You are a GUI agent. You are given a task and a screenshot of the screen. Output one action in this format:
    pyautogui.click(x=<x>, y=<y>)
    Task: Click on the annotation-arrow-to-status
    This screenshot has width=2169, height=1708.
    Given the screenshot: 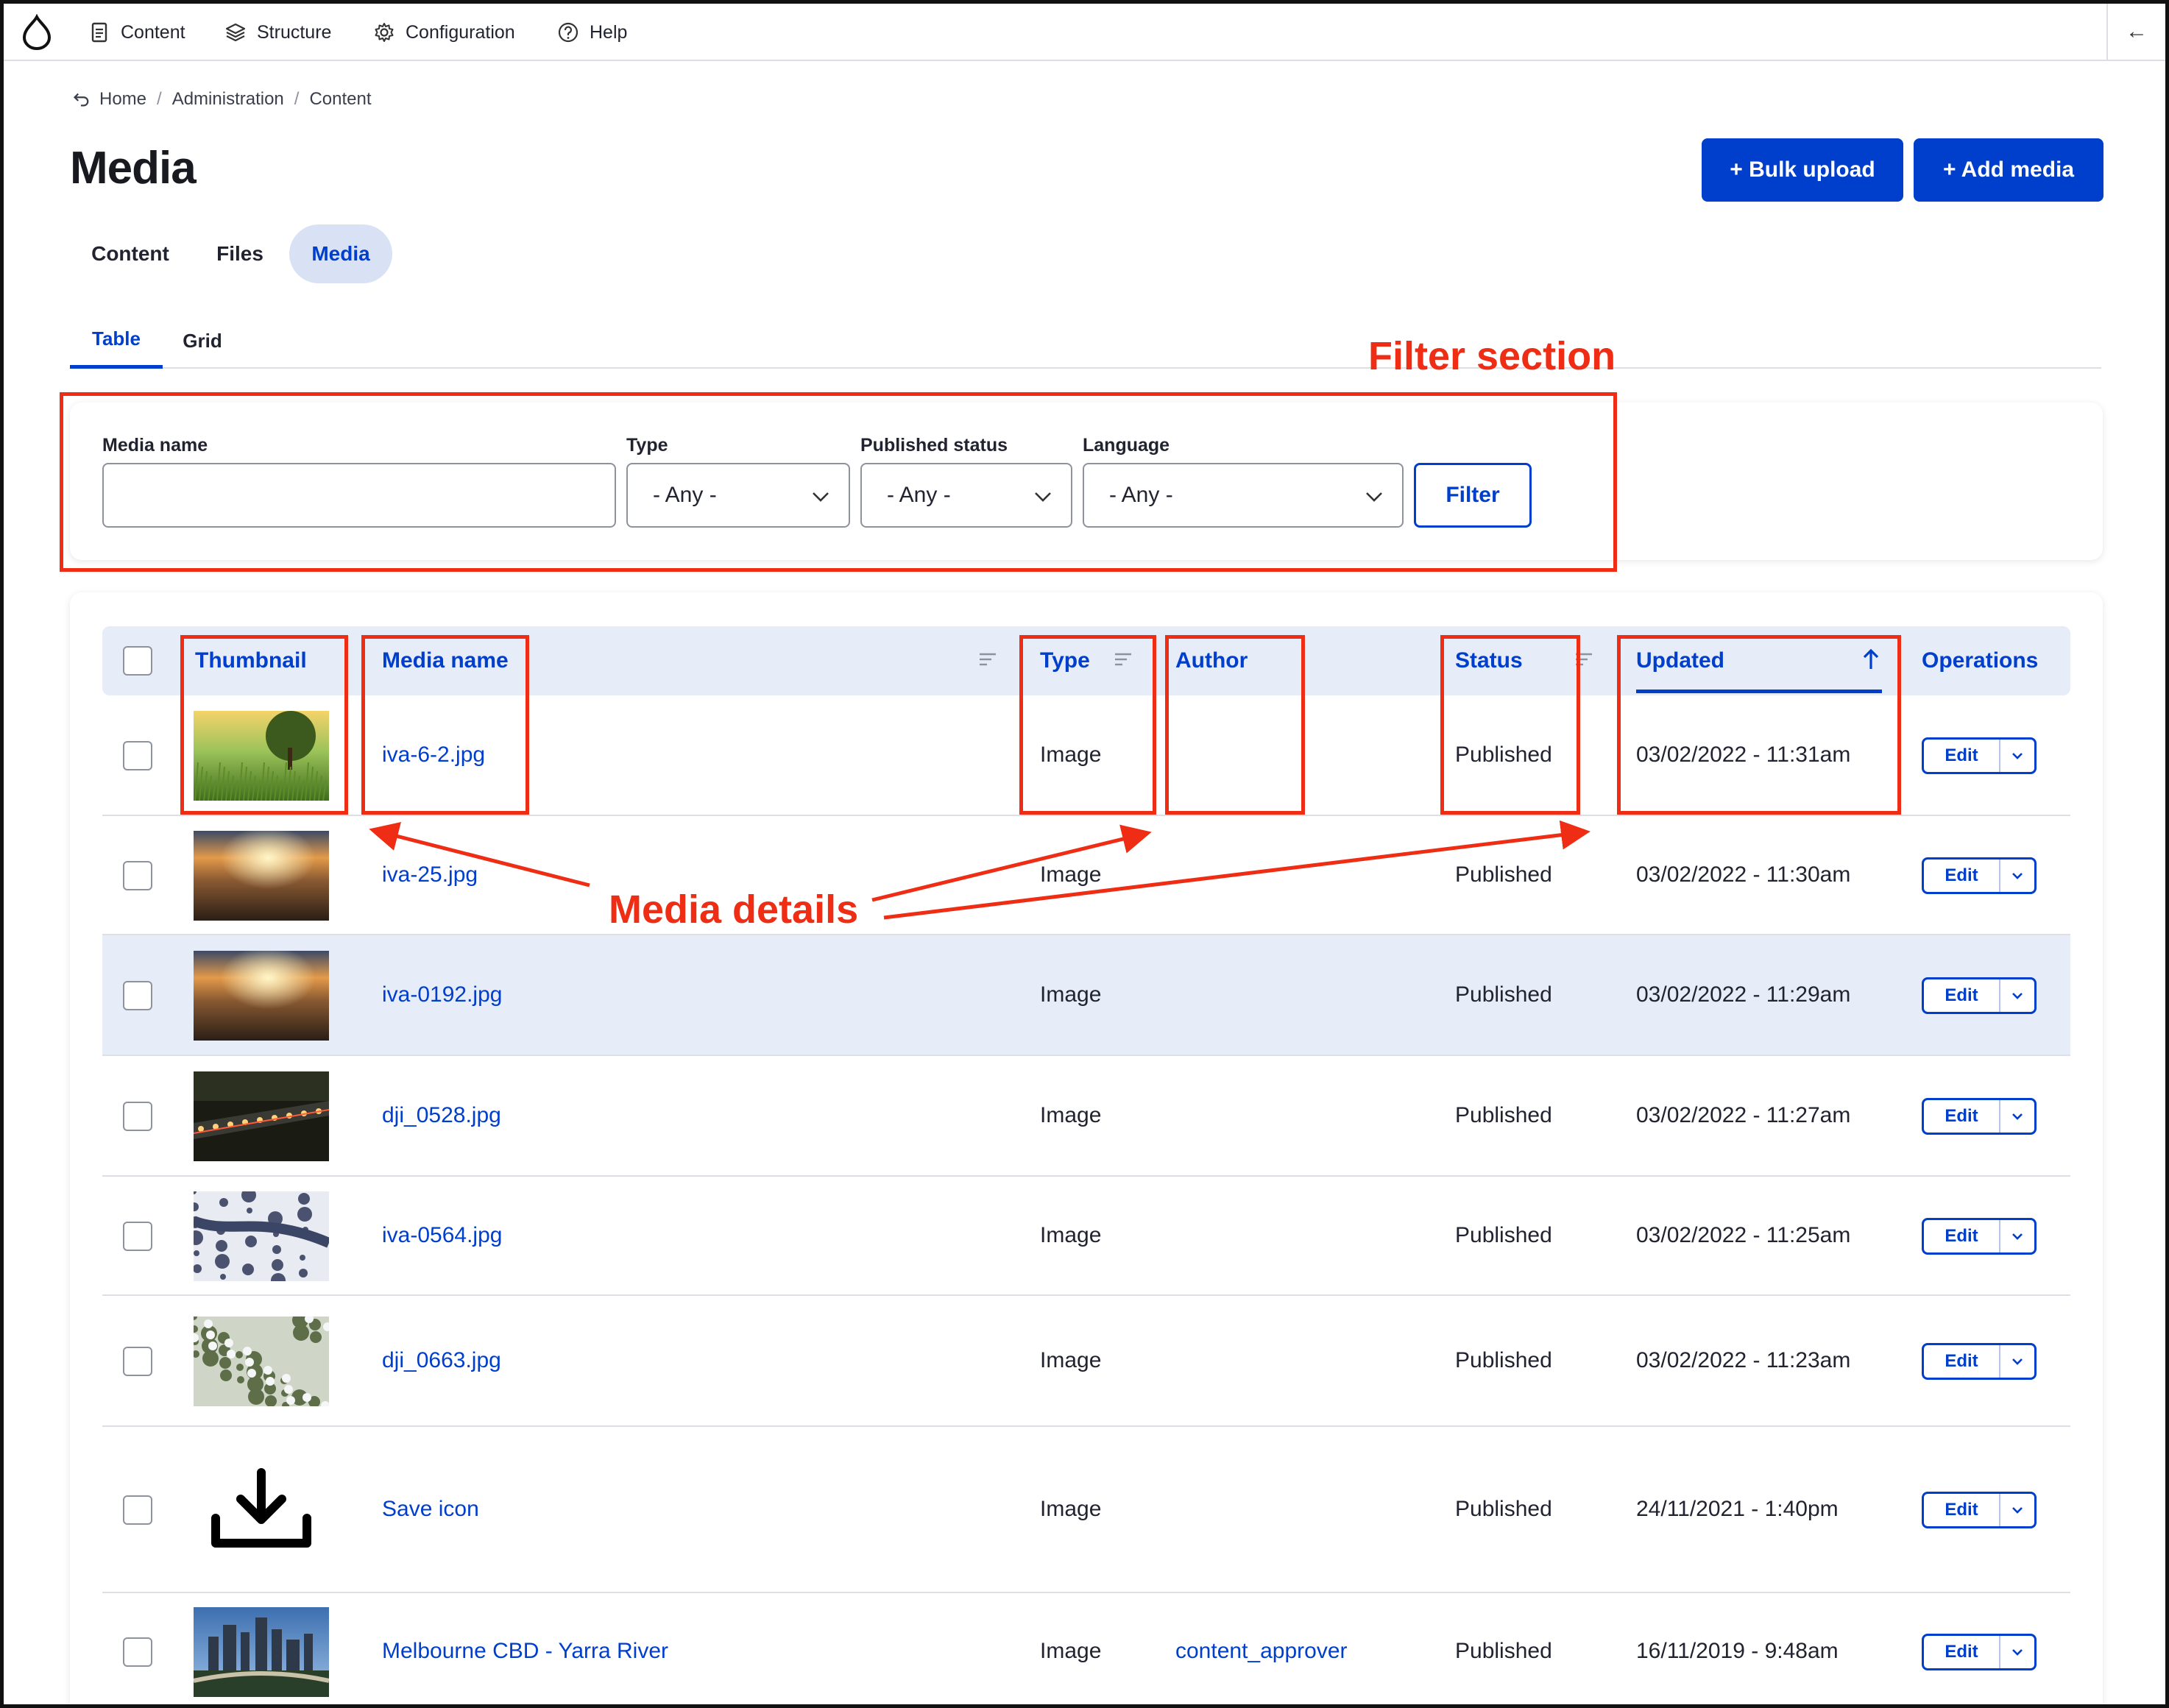 What is the action you would take?
    pyautogui.click(x=1237, y=870)
    